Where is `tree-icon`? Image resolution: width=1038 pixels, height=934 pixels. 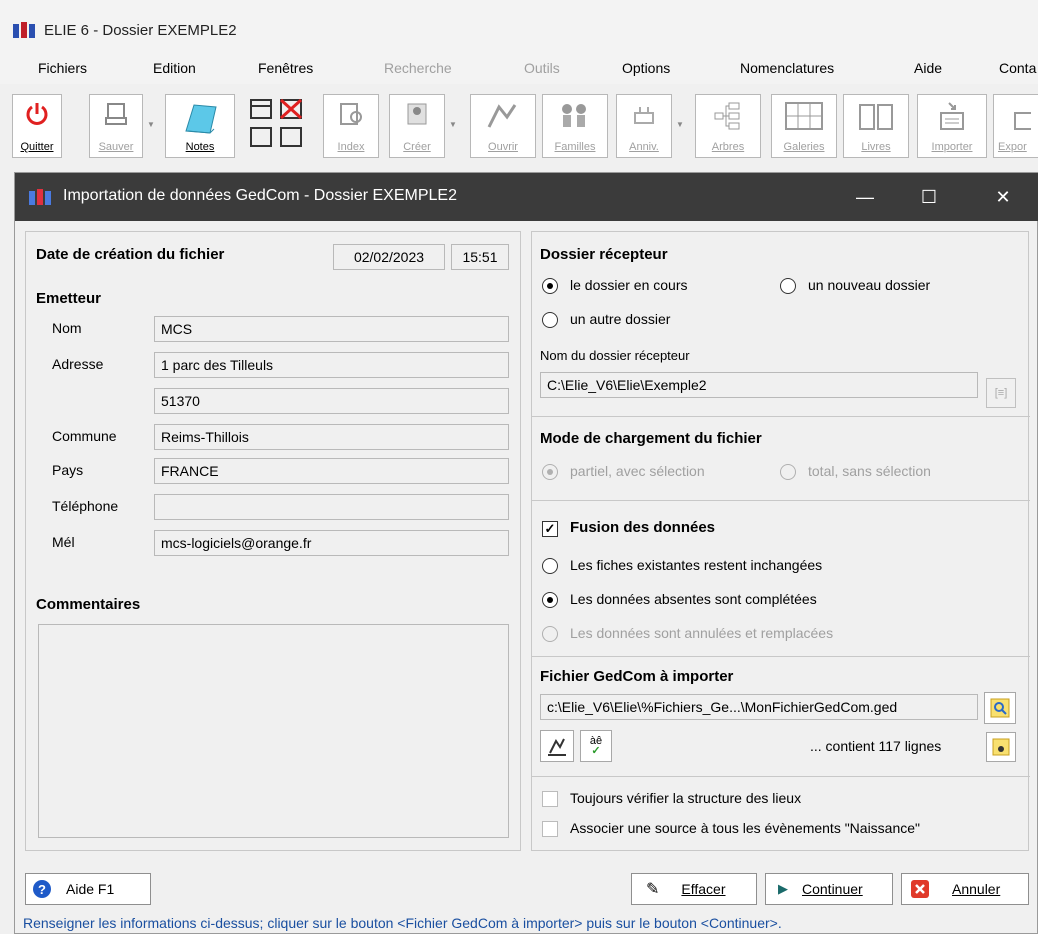 tree-icon is located at coordinates (727, 116).